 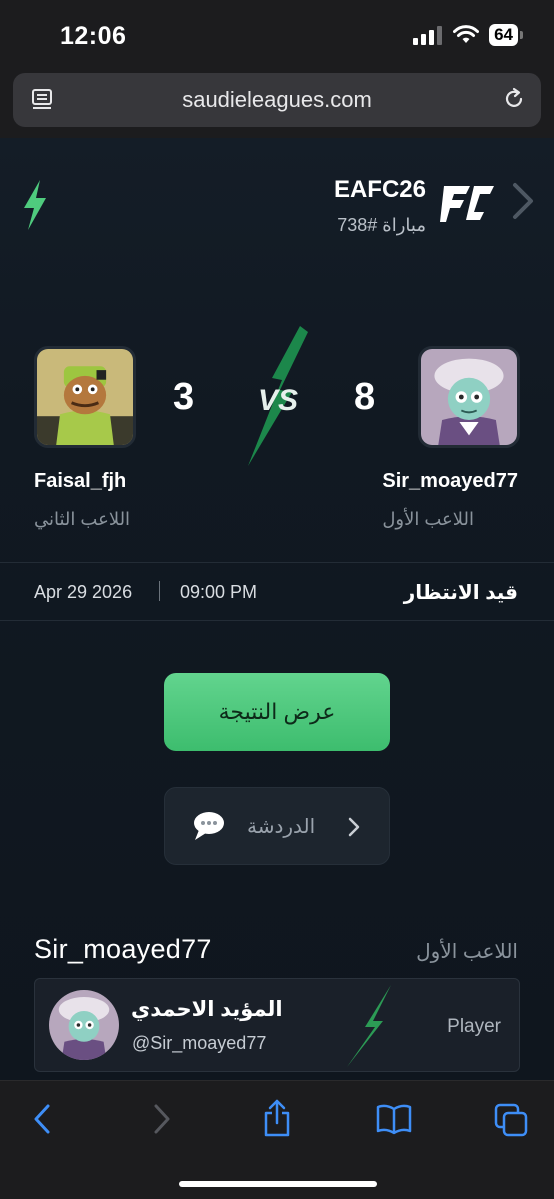 What do you see at coordinates (511, 1120) in the screenshot?
I see `tabs-icon` at bounding box center [511, 1120].